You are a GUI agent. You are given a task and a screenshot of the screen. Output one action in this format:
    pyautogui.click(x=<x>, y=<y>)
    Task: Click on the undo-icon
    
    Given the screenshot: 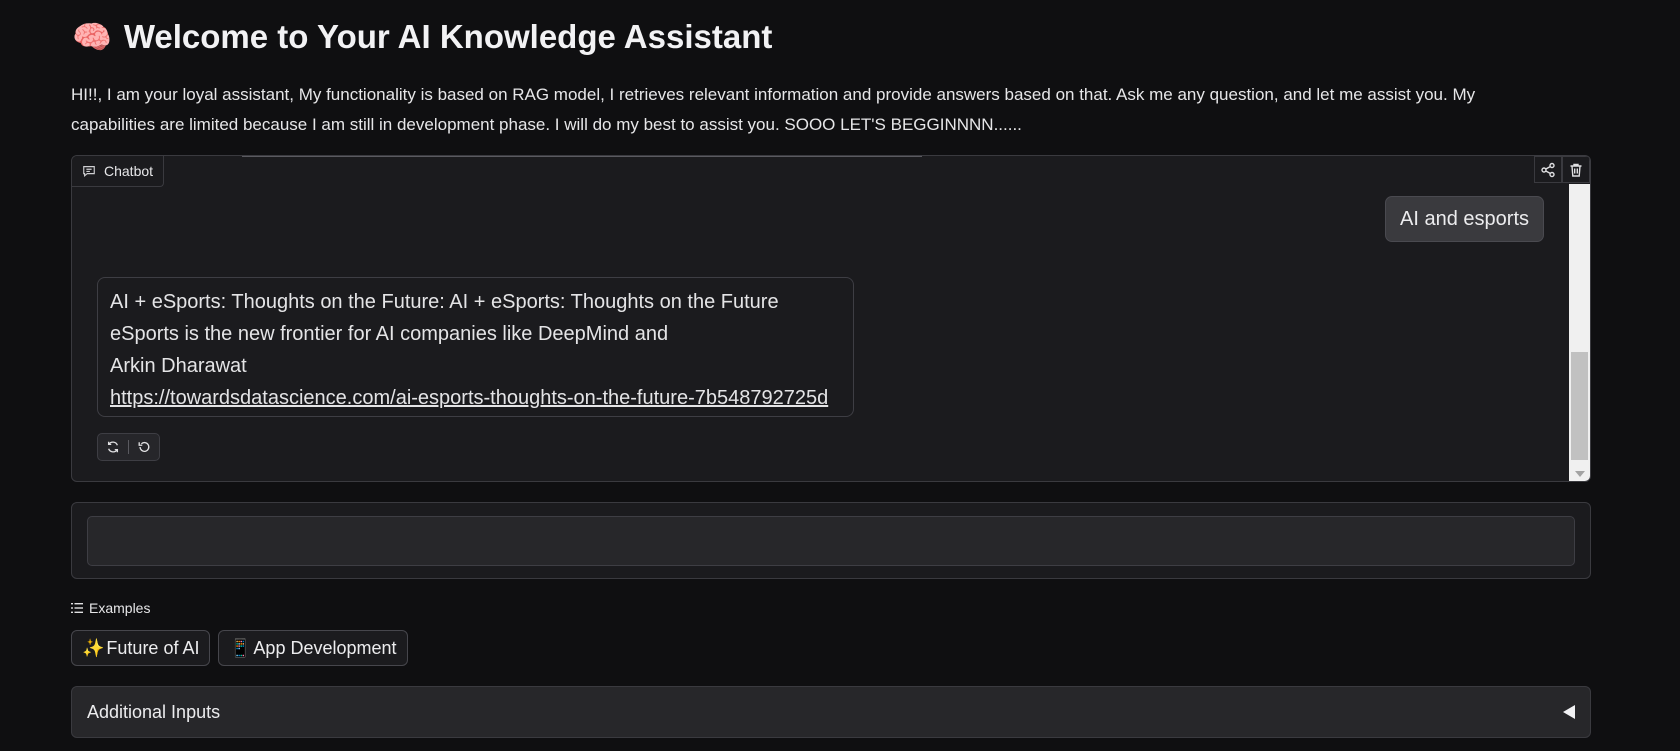 What is the action you would take?
    pyautogui.click(x=144, y=446)
    